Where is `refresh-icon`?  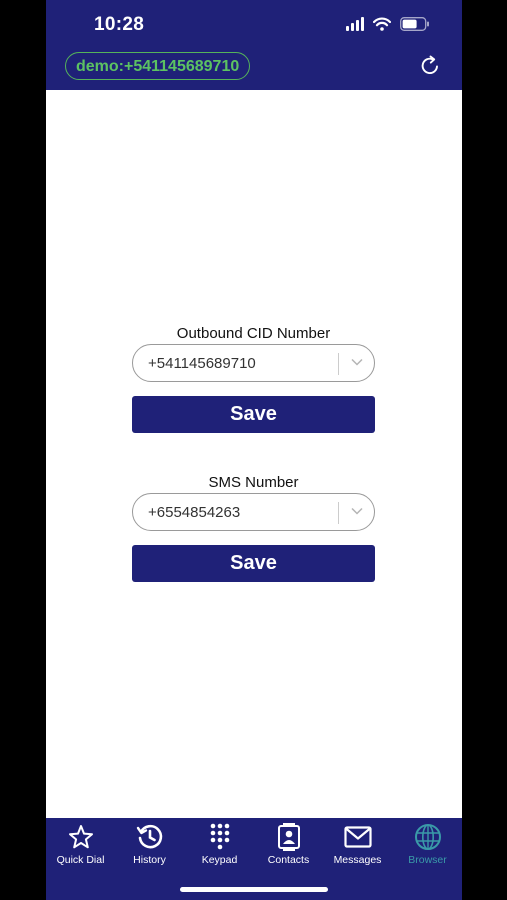
refresh-icon is located at coordinates (429, 65).